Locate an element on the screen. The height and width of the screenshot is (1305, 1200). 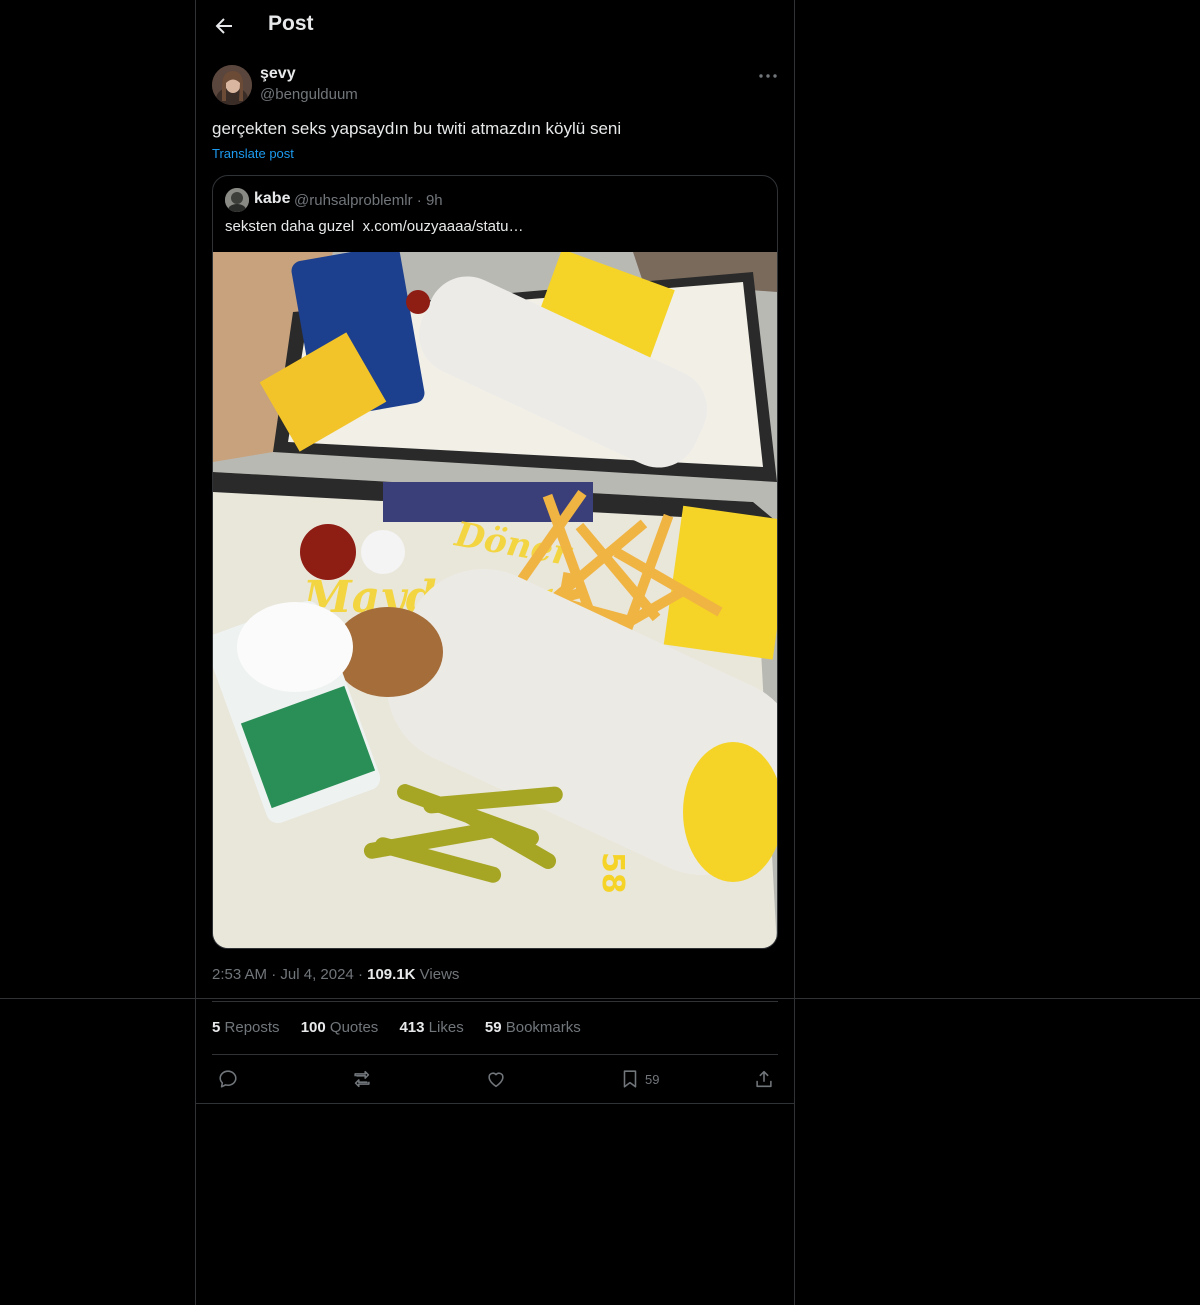
reposts-count: 5 is located at coordinates (216, 1027).